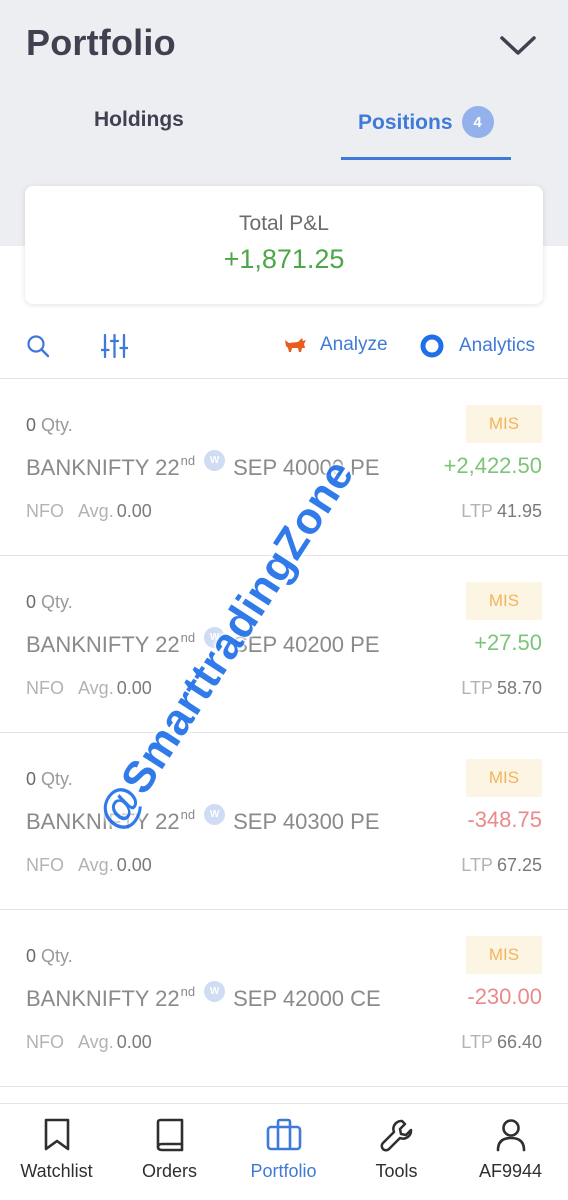 The image size is (568, 1200). I want to click on ltp: LTP 58.70, so click(501, 688).